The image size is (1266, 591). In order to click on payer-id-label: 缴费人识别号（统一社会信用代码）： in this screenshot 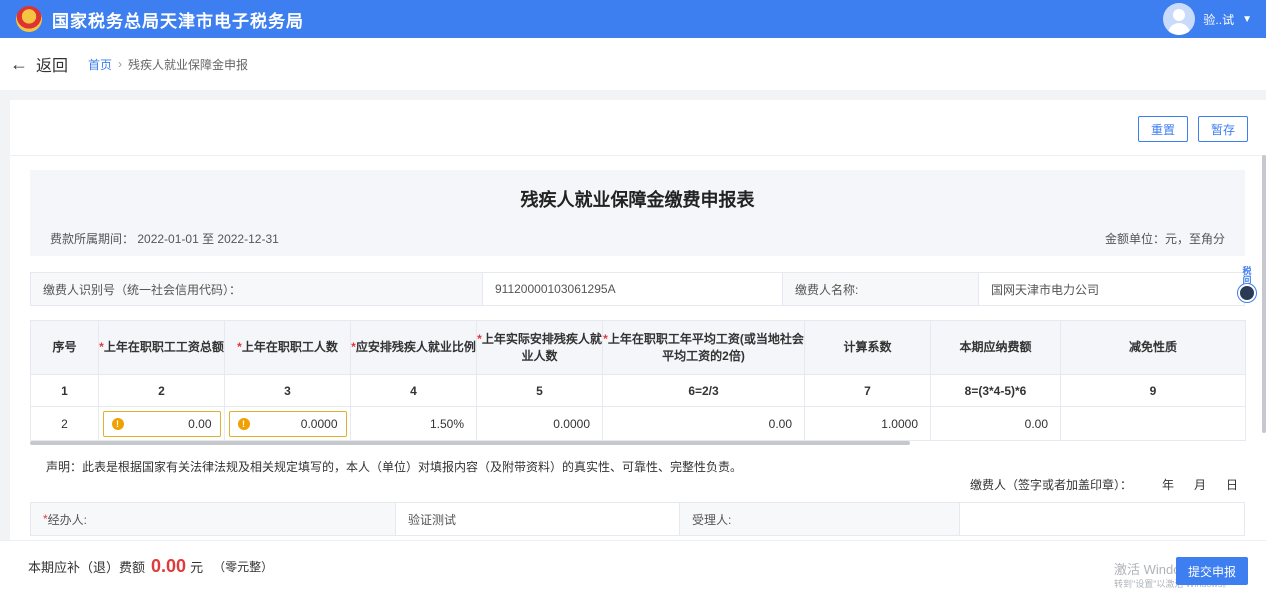, I will do `click(257, 289)`.